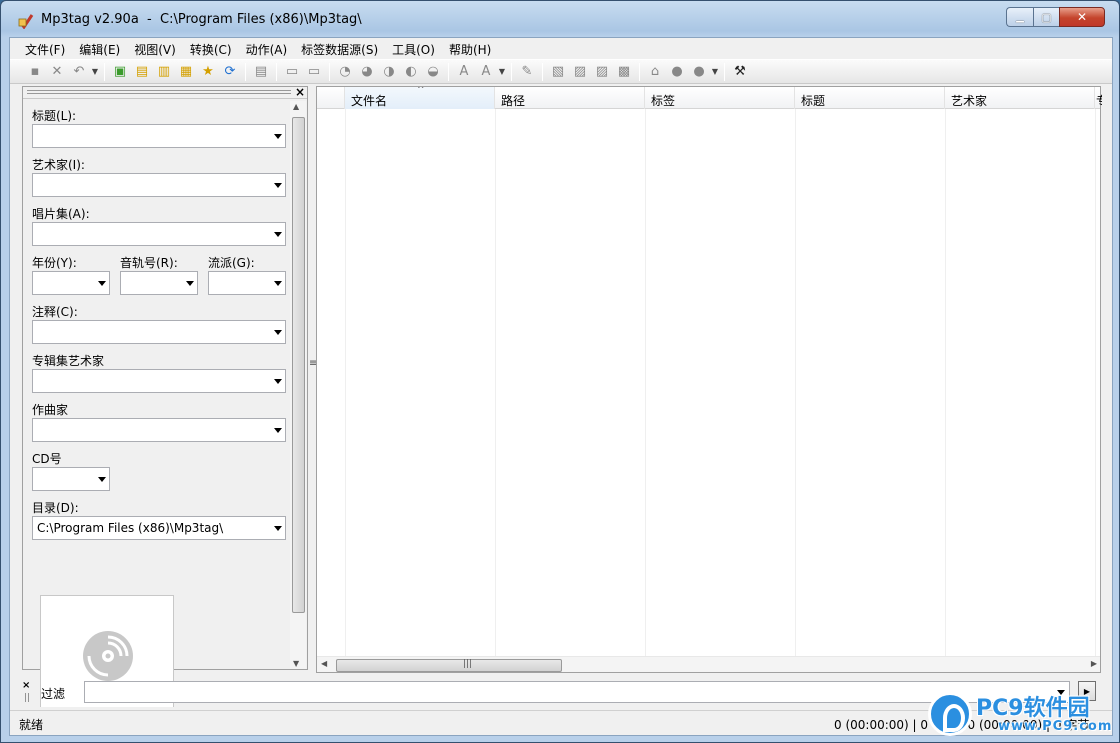 The image size is (1120, 743). Describe the element at coordinates (159, 283) in the screenshot. I see `track-field` at that location.